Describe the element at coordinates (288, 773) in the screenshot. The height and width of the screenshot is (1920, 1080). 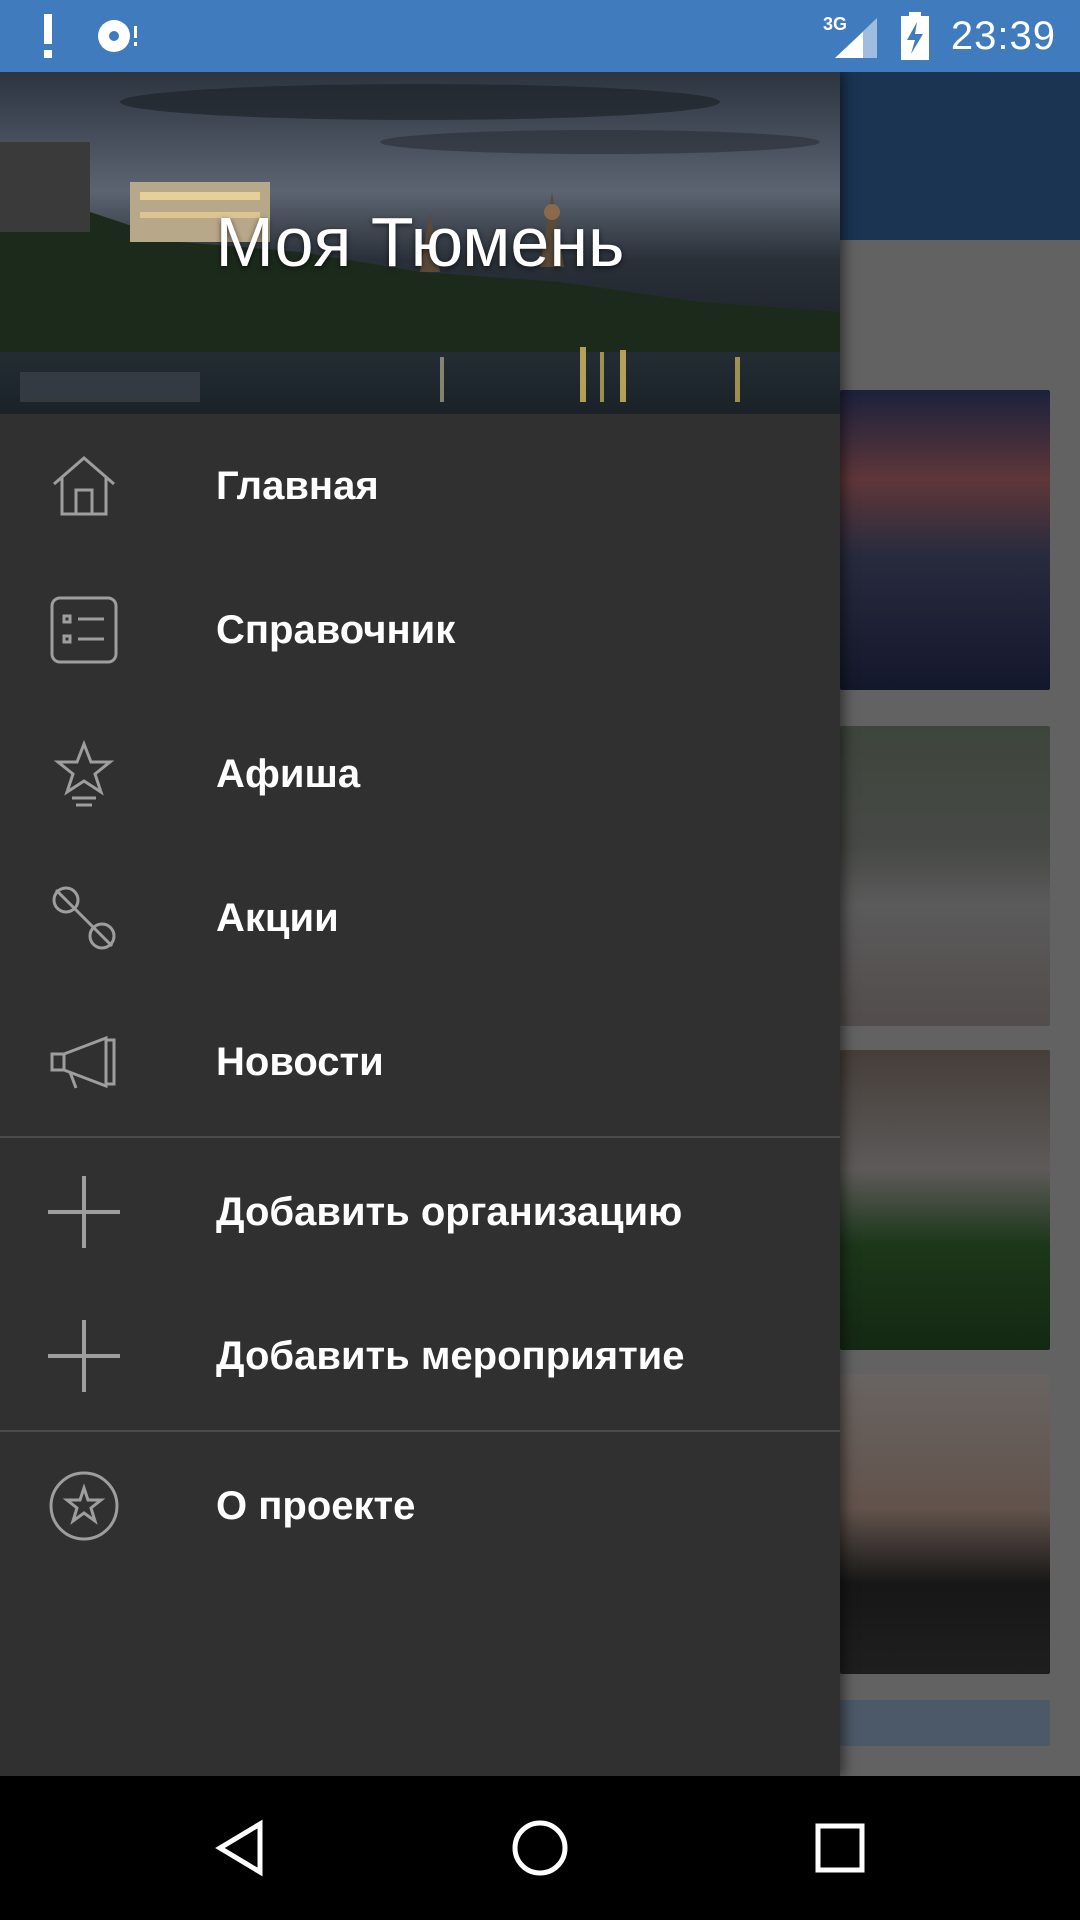
I see `menu-item-label: Афиша` at that location.